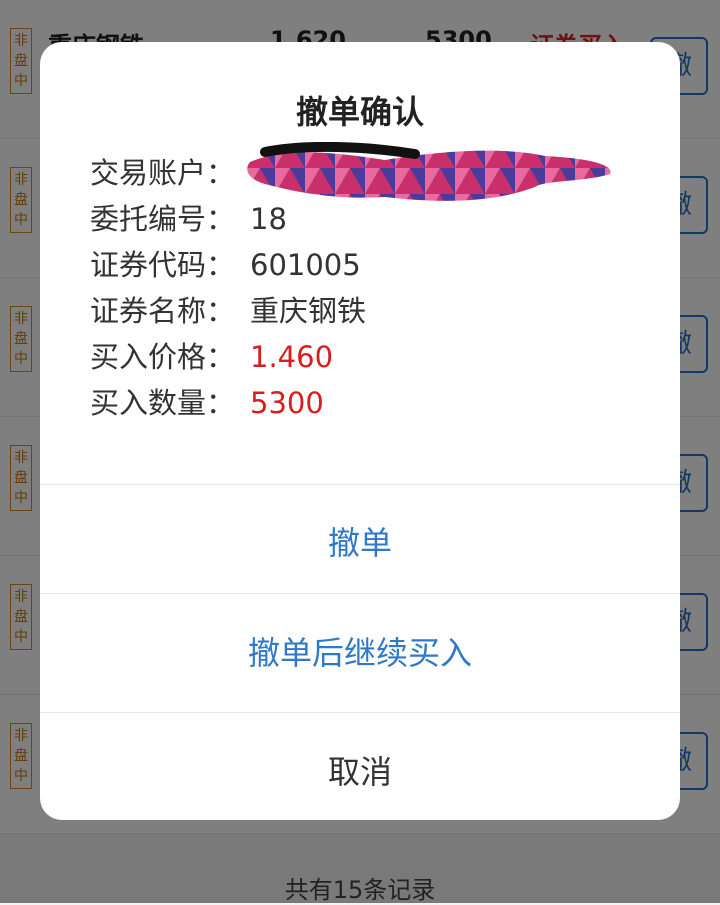 This screenshot has width=720, height=905. I want to click on detail-label: 委托编号：, so click(163, 219).